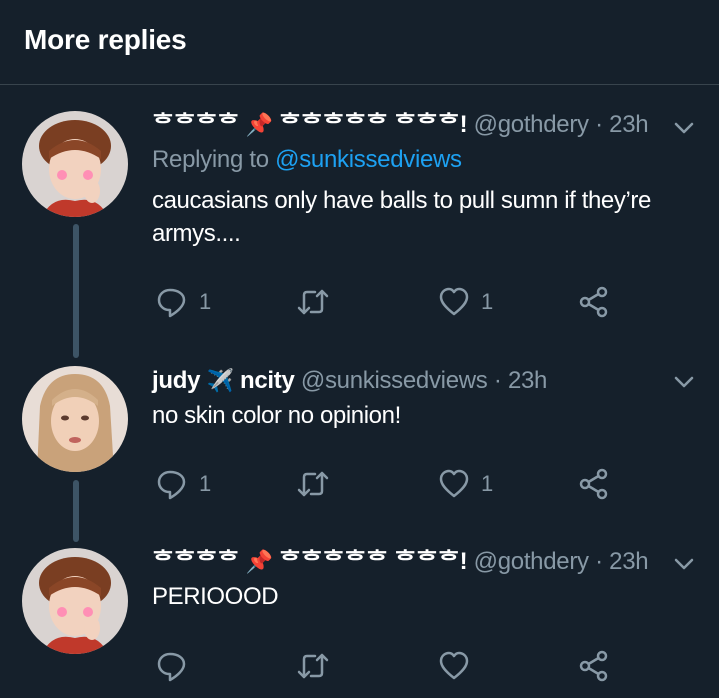 This screenshot has width=719, height=698. What do you see at coordinates (210, 159) in the screenshot?
I see `replying-to-prefix: Replying to` at bounding box center [210, 159].